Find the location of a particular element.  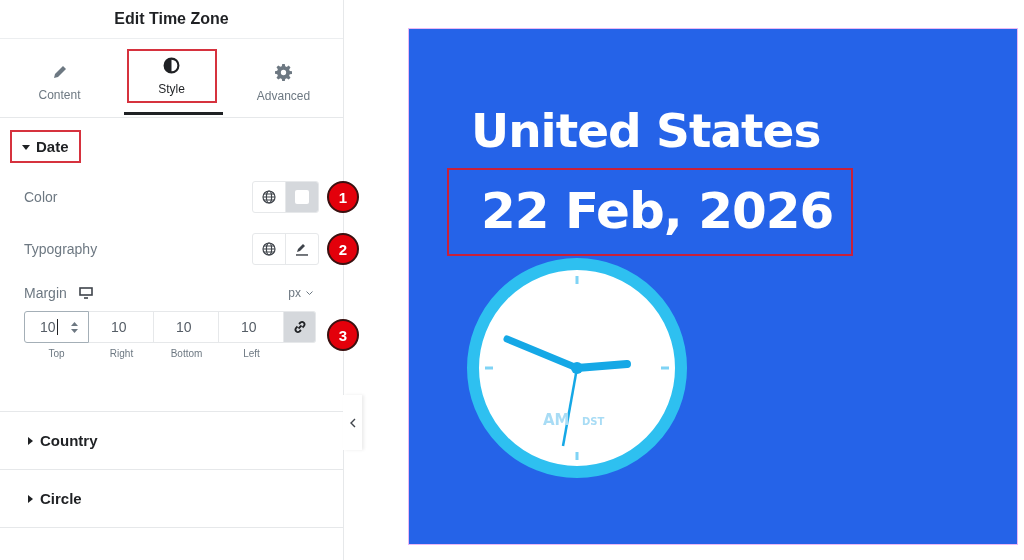

date-text: 22 Feb, 2026 is located at coordinates (650, 212).